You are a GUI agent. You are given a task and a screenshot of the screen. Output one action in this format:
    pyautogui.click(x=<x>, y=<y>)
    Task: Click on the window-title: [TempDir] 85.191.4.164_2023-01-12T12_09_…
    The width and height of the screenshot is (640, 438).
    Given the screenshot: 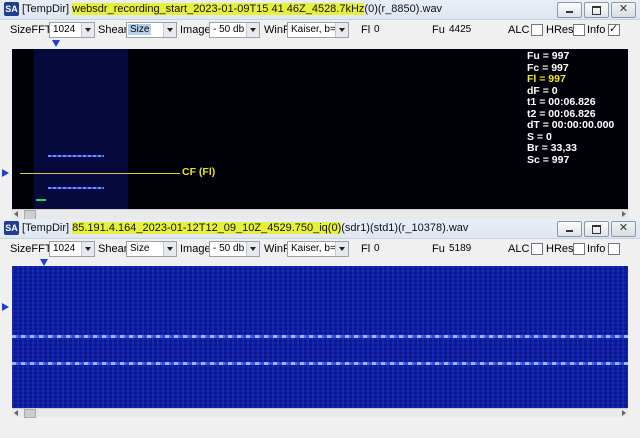 What is the action you would take?
    pyautogui.click(x=245, y=228)
    